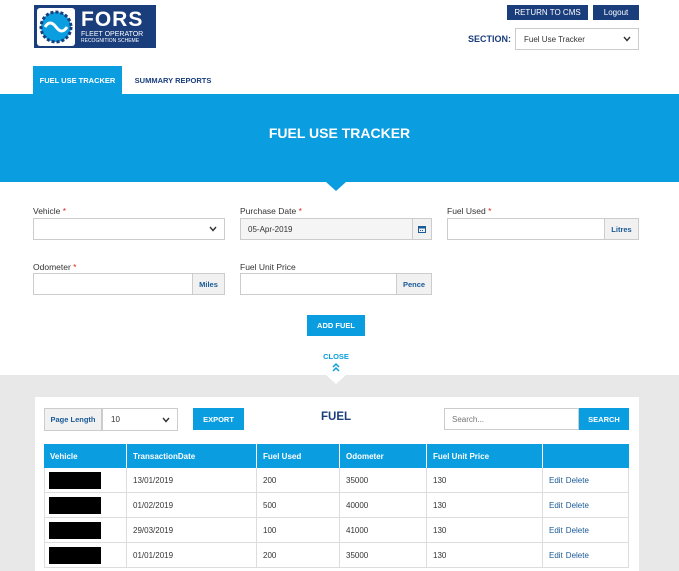 The image size is (679, 571). What do you see at coordinates (586, 456) in the screenshot?
I see `column-header-actions` at bounding box center [586, 456].